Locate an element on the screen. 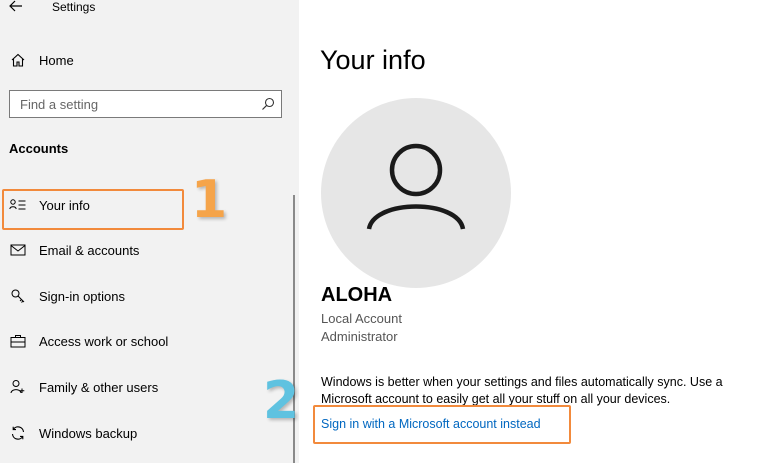 Image resolution: width=768 pixels, height=463 pixels. user-silhouette-icon is located at coordinates (416, 186).